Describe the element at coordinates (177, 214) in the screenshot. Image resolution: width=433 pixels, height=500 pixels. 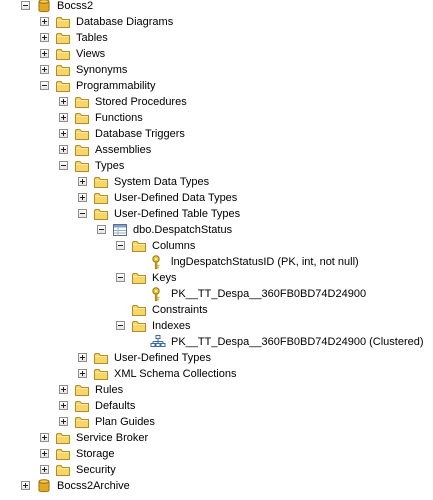
I see `tree-node-label: User-Defined Table Types` at that location.